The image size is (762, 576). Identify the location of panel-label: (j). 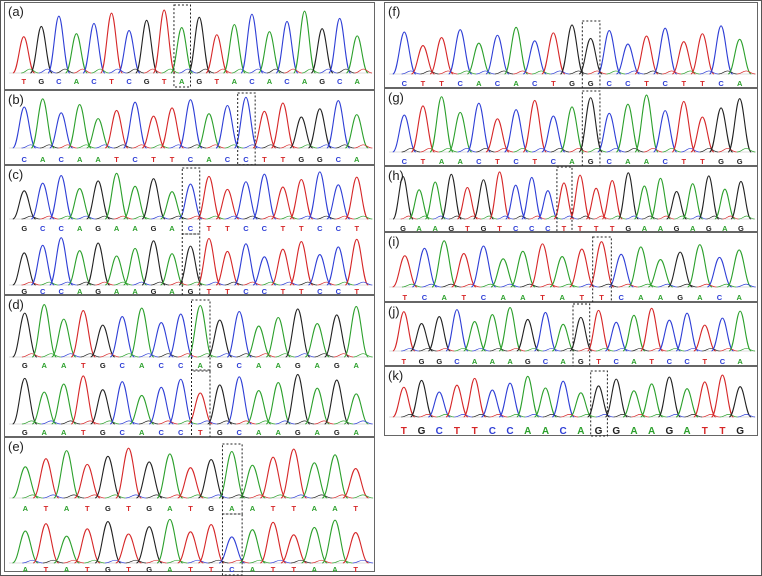
(394, 311).